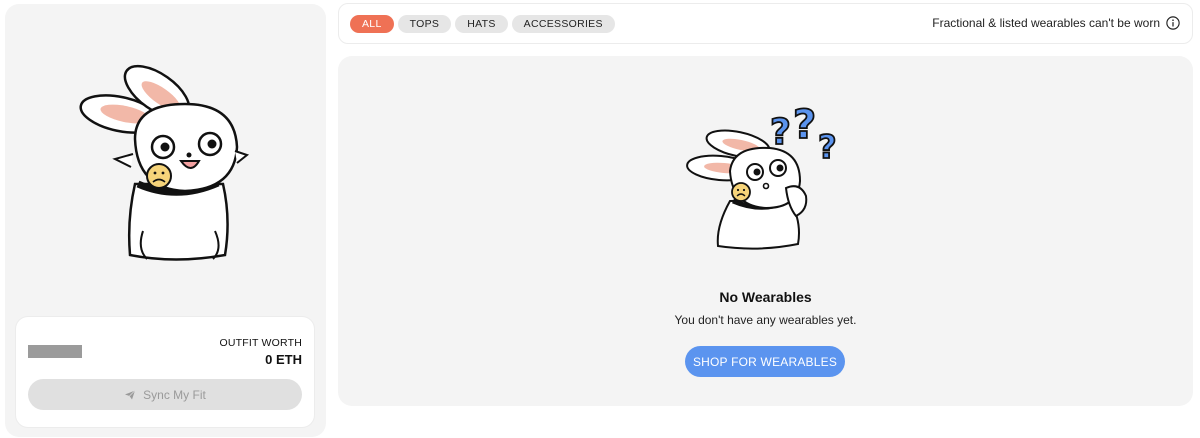  I want to click on info-icon, so click(1173, 23).